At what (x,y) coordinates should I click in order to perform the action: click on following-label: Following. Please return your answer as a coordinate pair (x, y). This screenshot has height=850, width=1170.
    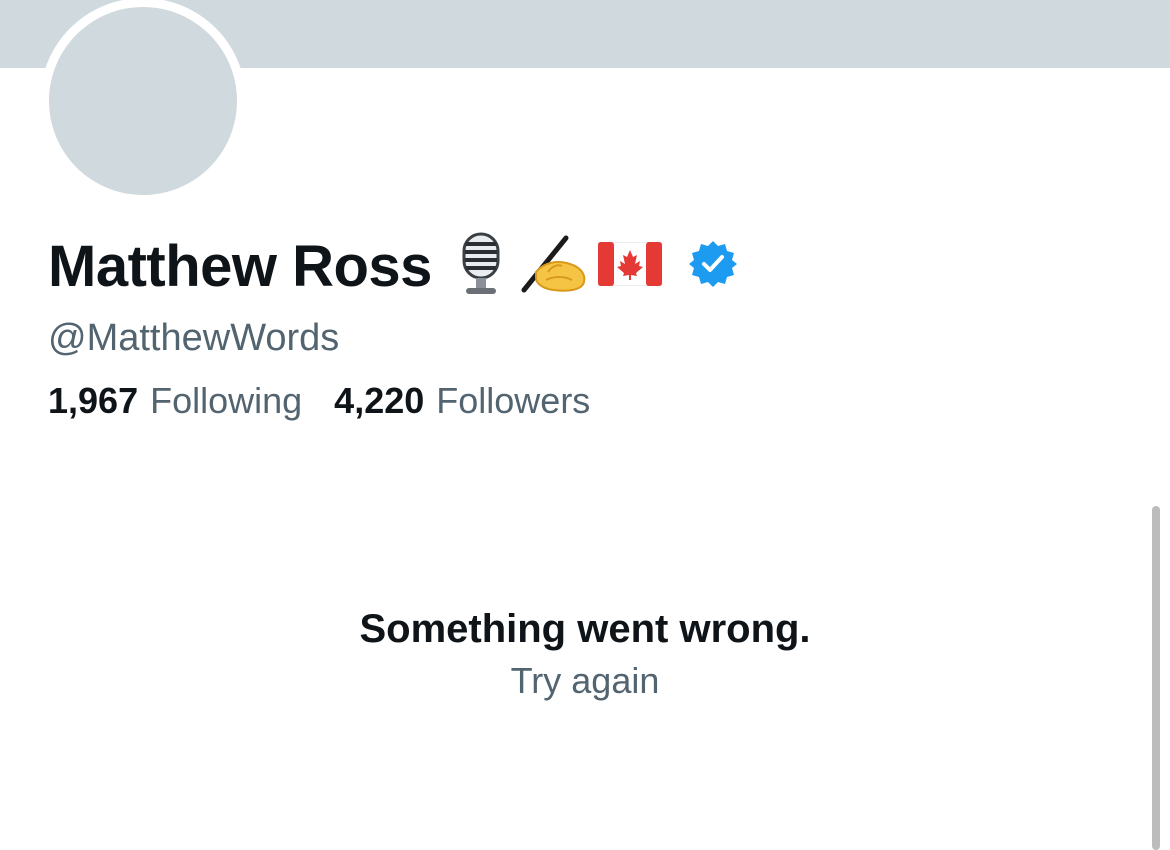
    Looking at the image, I should click on (226, 400).